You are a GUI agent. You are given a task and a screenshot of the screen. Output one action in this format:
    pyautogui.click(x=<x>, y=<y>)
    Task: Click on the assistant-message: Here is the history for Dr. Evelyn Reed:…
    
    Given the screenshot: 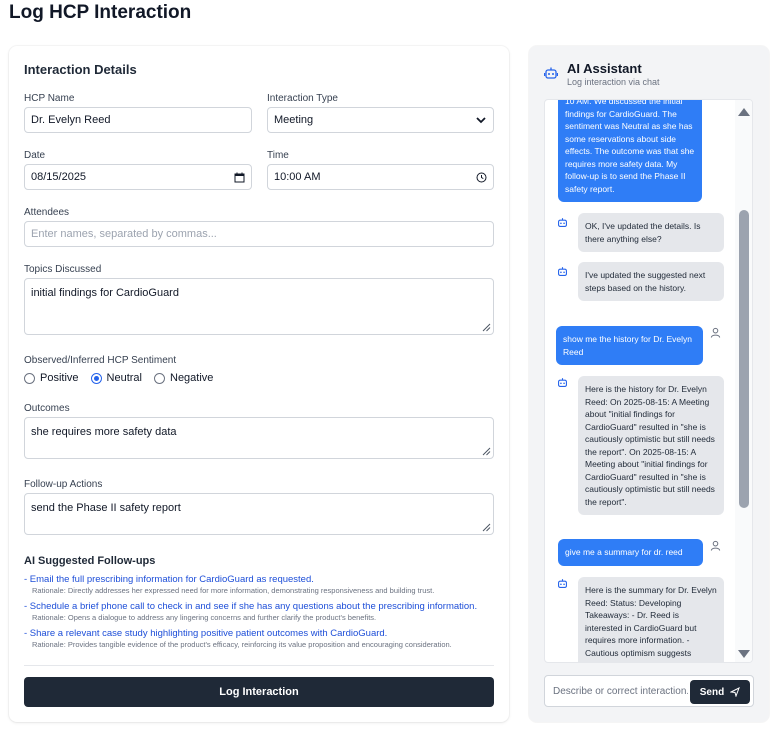 What is the action you would take?
    pyautogui.click(x=651, y=445)
    